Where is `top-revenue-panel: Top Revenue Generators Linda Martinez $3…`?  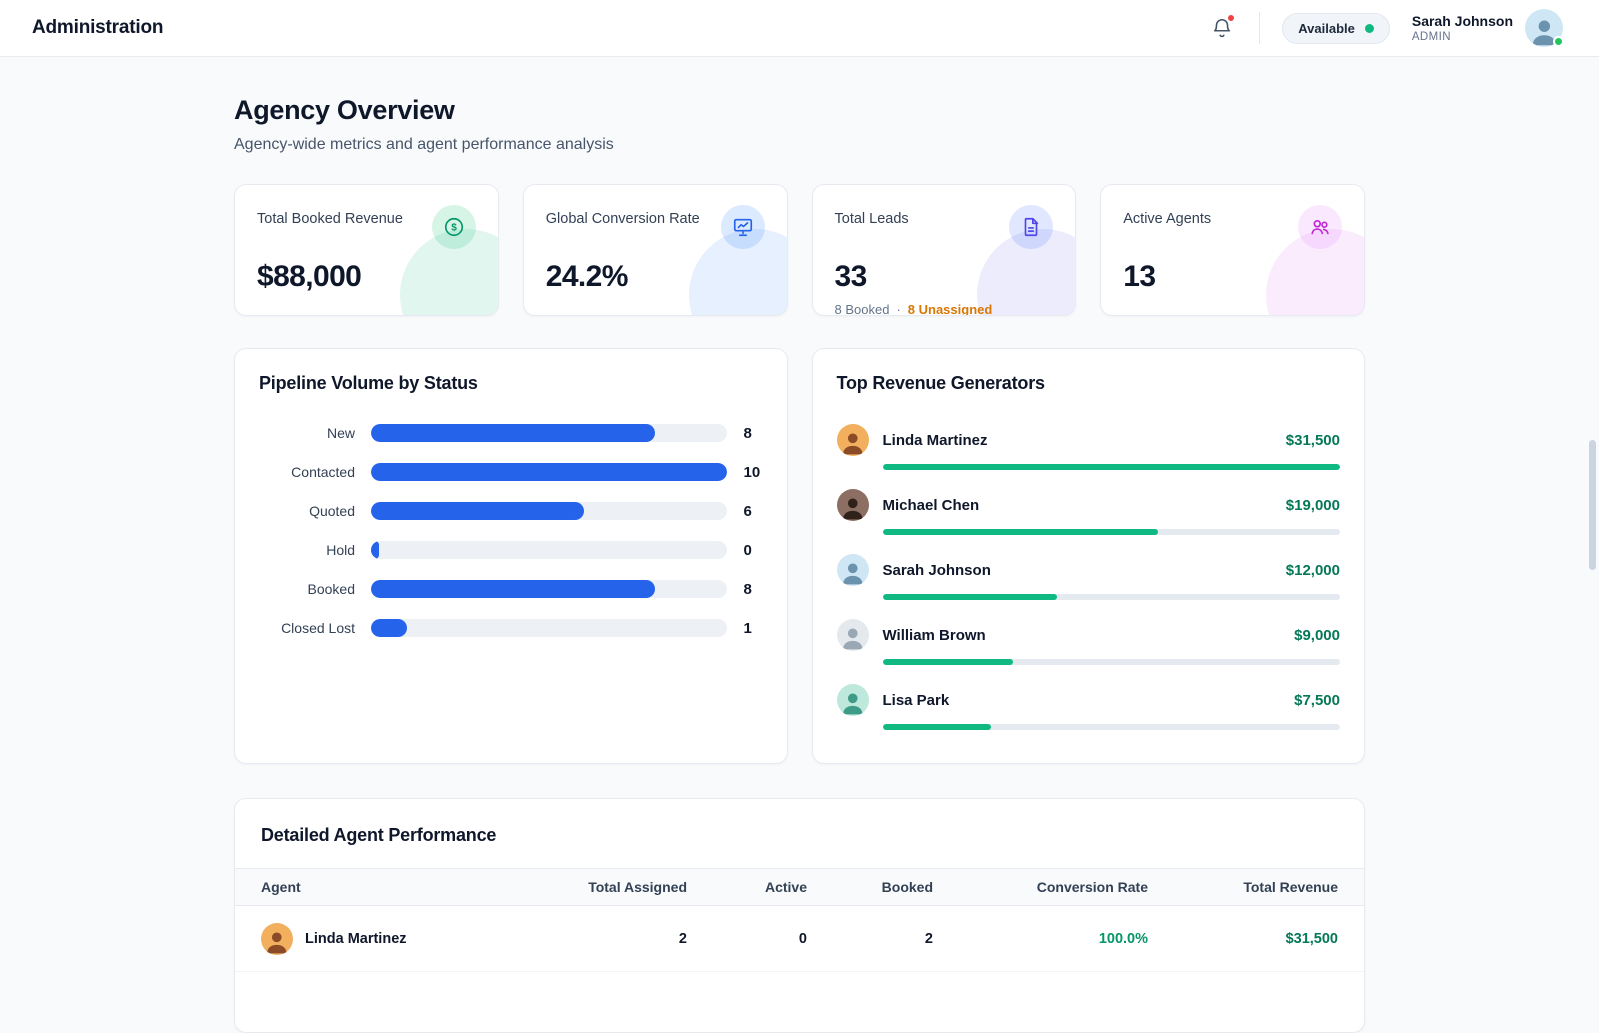 top-revenue-panel: Top Revenue Generators Linda Martinez $3… is located at coordinates (1088, 556).